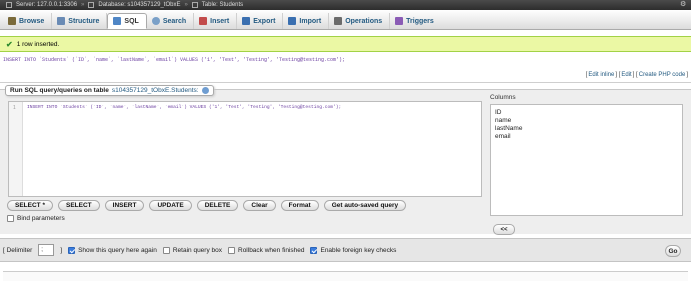 This screenshot has width=691, height=285. I want to click on tab-label: Operations, so click(364, 21).